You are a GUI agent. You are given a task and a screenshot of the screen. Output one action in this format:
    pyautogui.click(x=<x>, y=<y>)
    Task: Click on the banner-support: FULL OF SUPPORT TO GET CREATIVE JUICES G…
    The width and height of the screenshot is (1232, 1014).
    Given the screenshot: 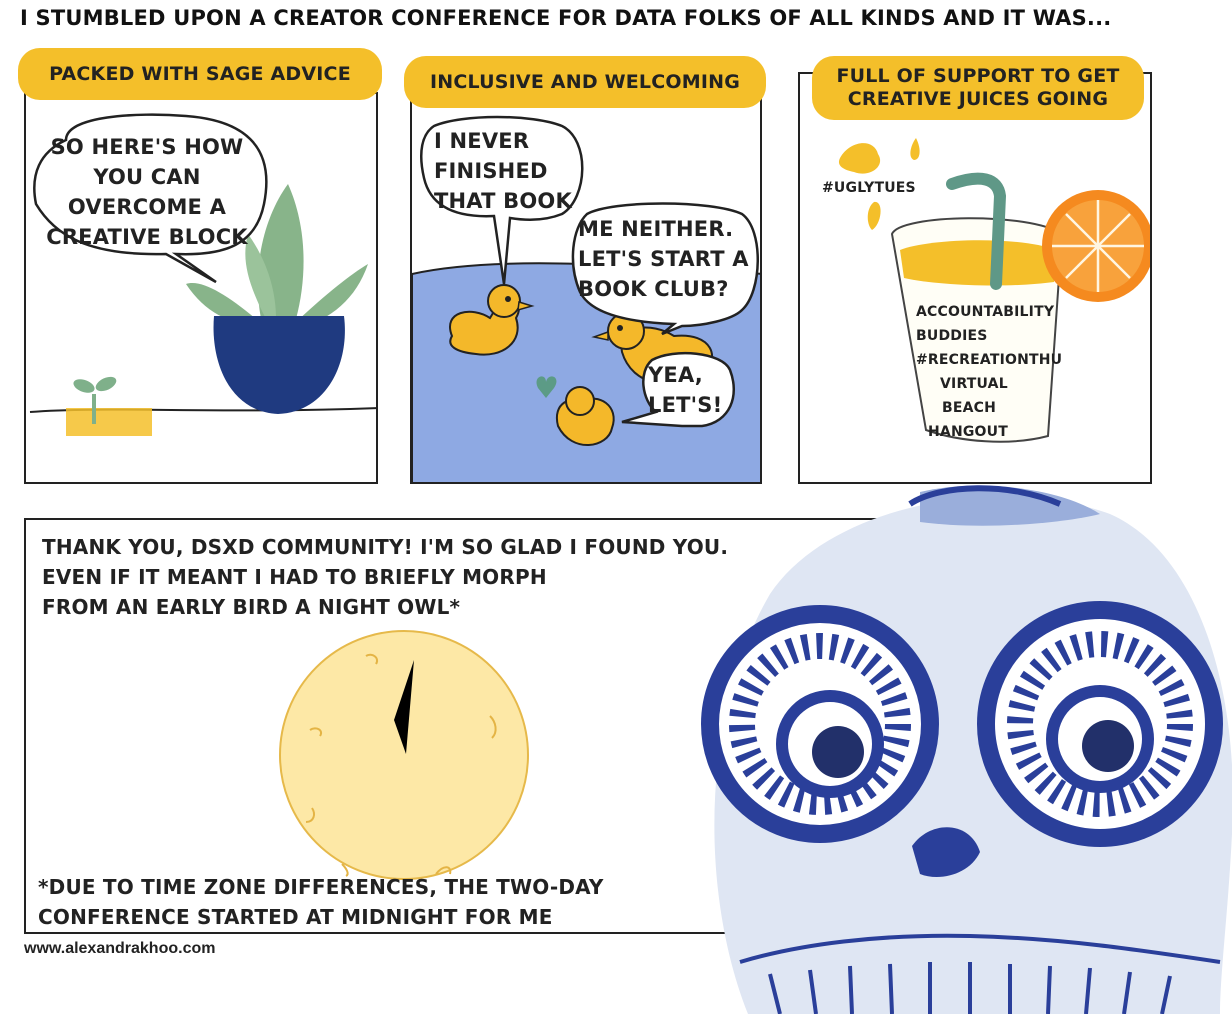 What is the action you would take?
    pyautogui.click(x=978, y=88)
    